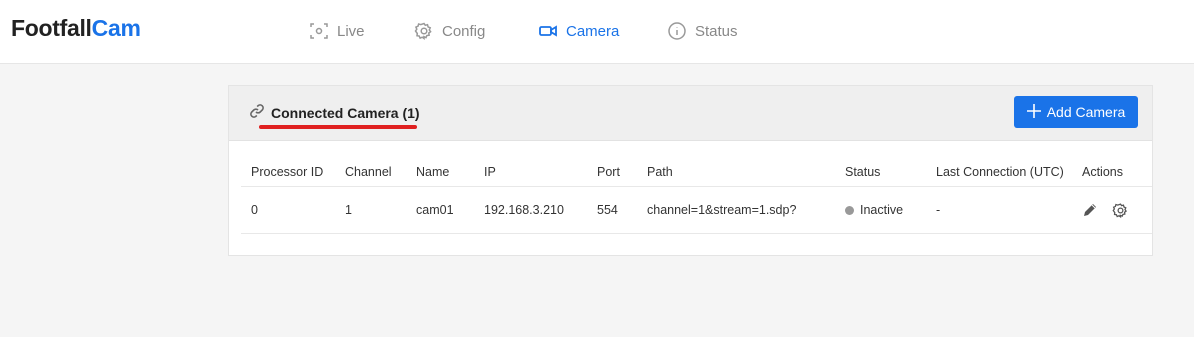 The width and height of the screenshot is (1194, 337). What do you see at coordinates (370, 210) in the screenshot?
I see `cell-channel: 1` at bounding box center [370, 210].